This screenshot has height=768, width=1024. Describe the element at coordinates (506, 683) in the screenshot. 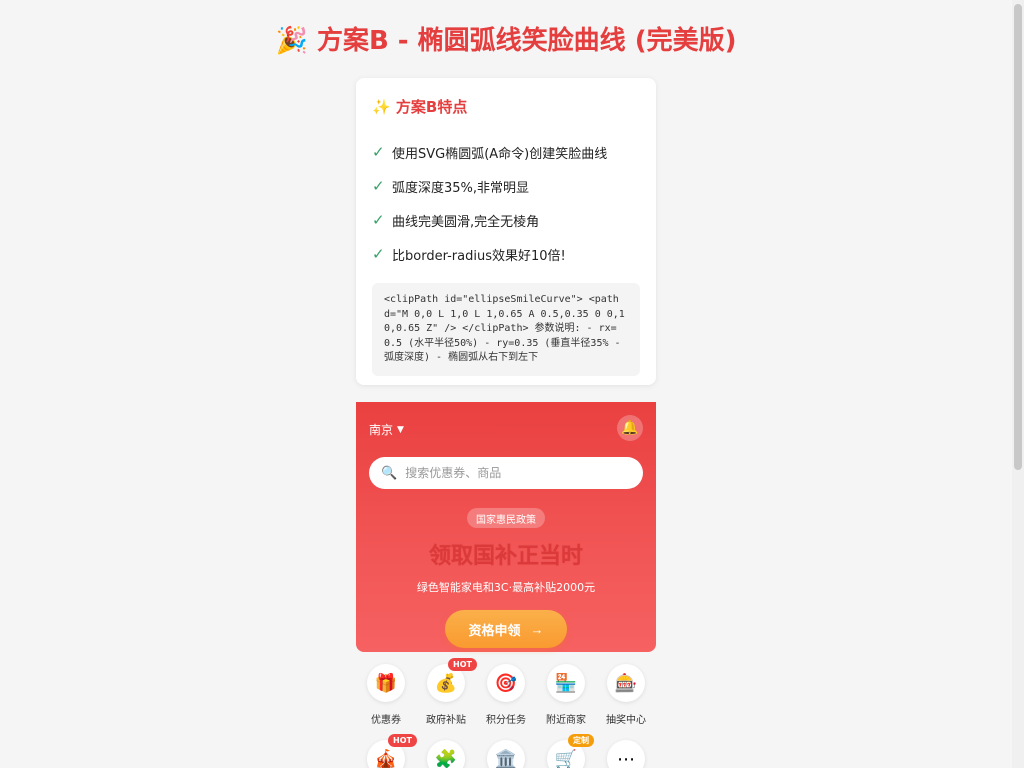

I see `grid-item-icon: 🎯` at that location.